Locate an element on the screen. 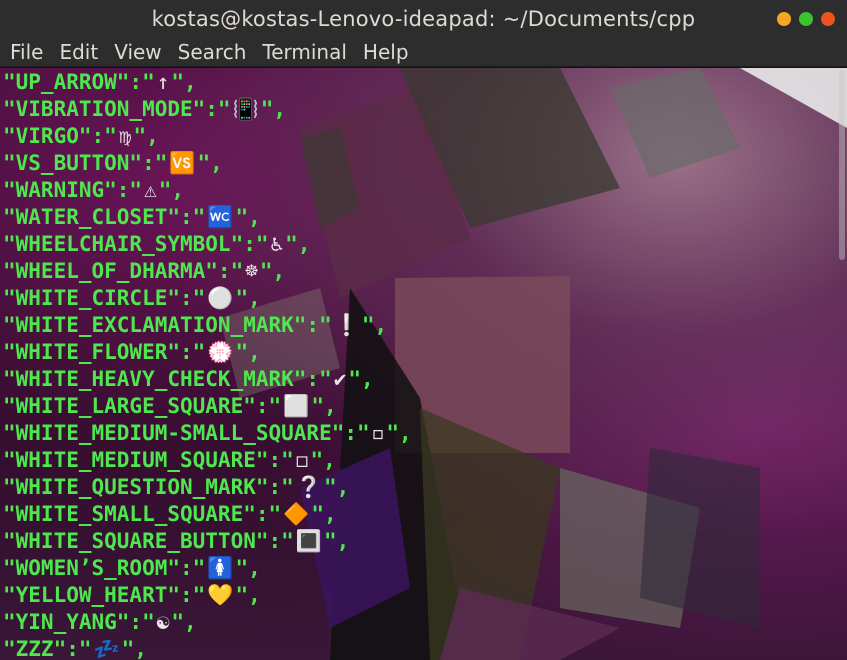 The image size is (847, 660). line-glyph: ✔ is located at coordinates (340, 379).